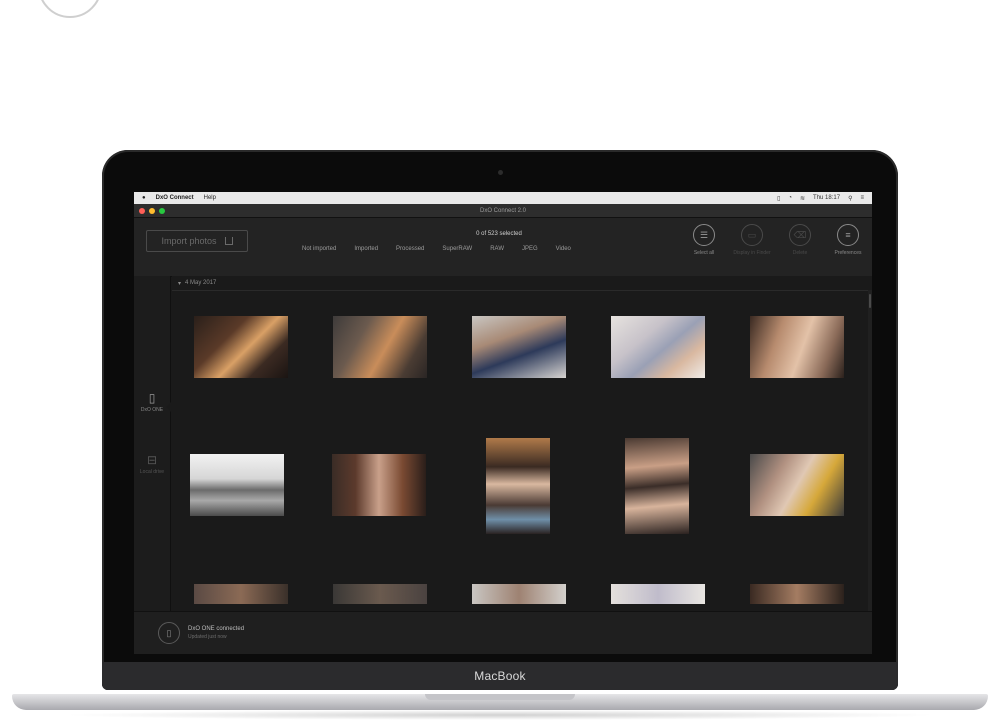  I want to click on clock-text: Thu 18:17, so click(826, 198).